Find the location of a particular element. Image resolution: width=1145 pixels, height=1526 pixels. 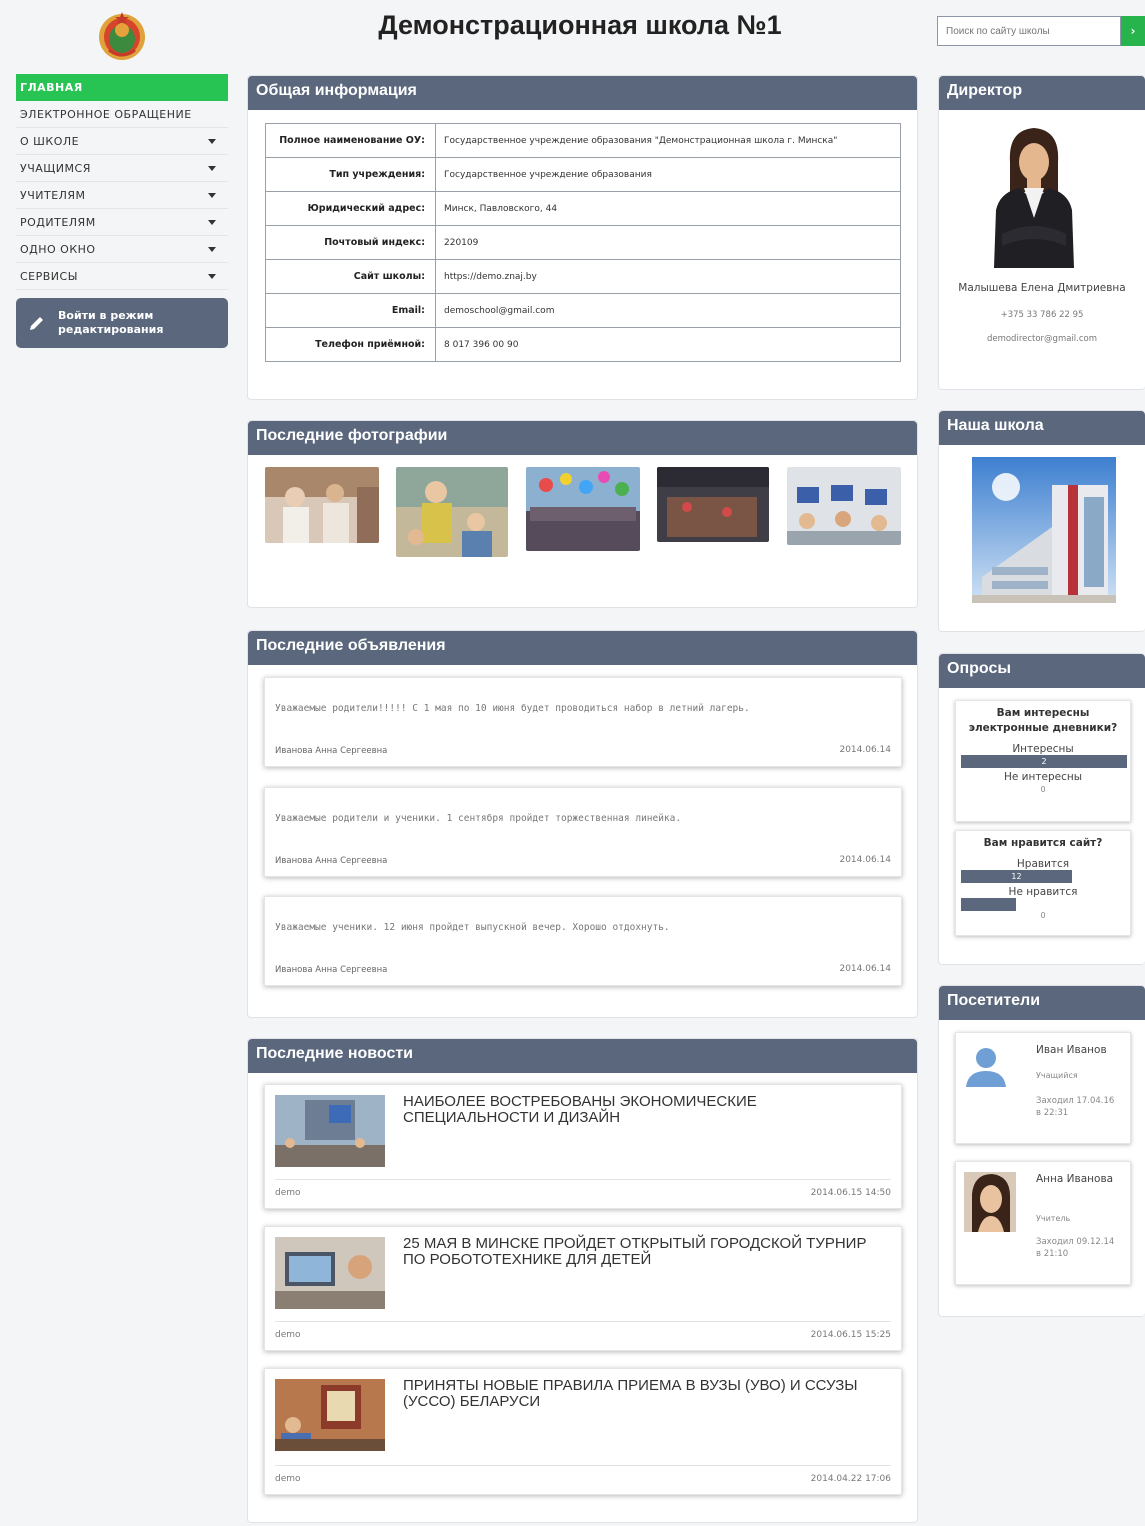

nav-item-e-appeal: ЭЛЕКТРОННОЕ ОБРАЩЕНИЕ is located at coordinates (122, 114).